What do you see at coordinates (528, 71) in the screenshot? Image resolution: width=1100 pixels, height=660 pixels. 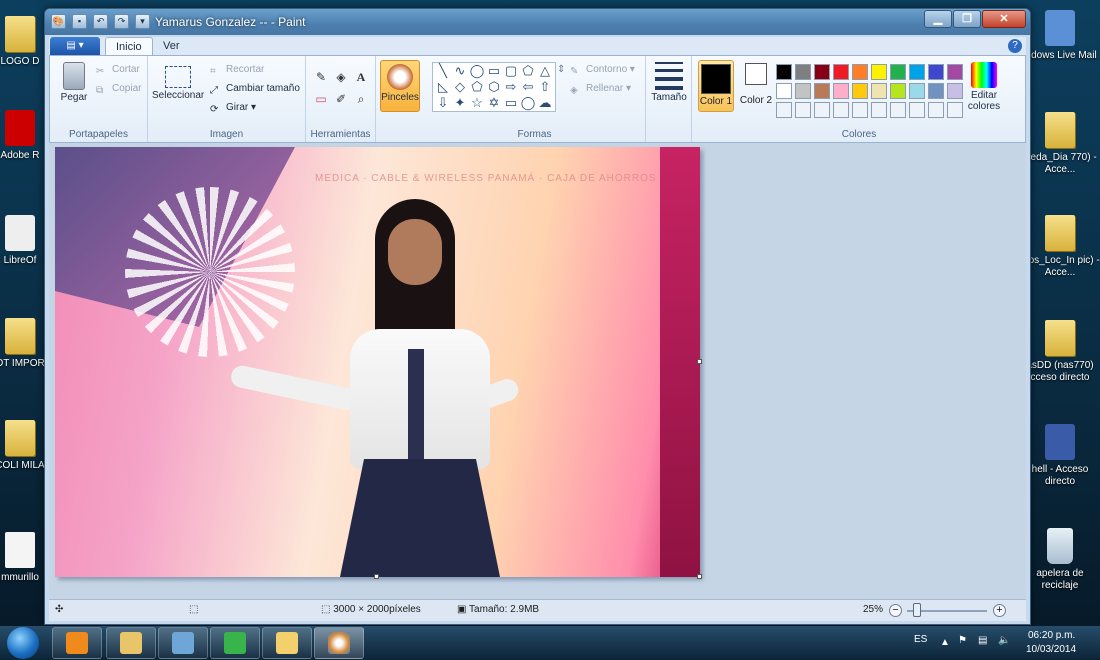 I see `polygon-shape-icon: ⬠` at bounding box center [528, 71].